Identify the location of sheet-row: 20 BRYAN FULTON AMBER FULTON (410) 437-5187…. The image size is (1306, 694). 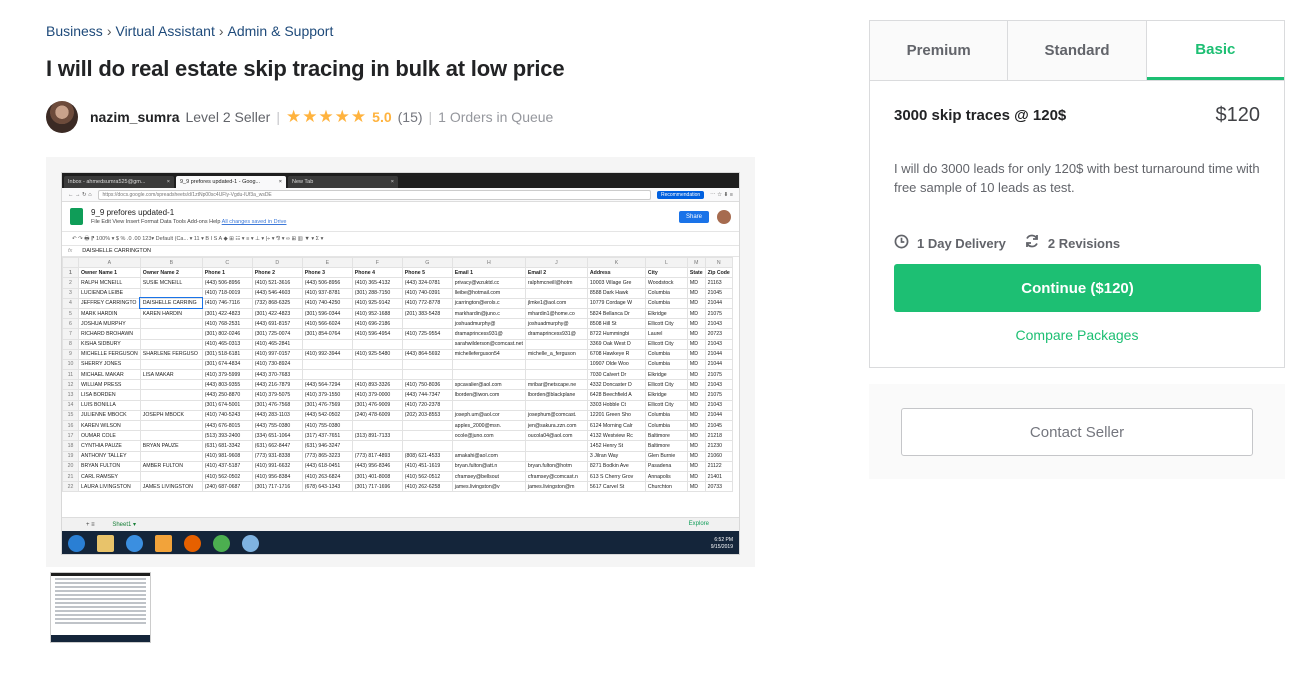
(397, 466).